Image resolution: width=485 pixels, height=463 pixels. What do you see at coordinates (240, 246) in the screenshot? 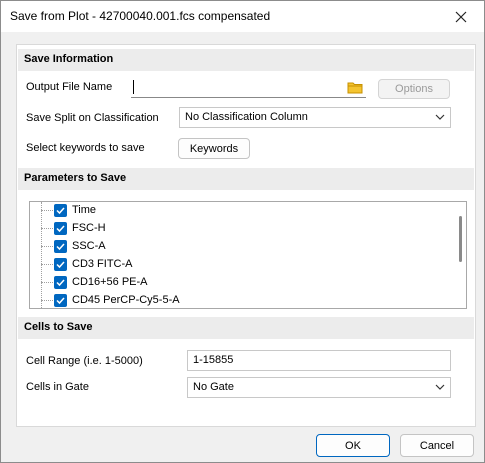
I see `parameter-item: SSC-A` at bounding box center [240, 246].